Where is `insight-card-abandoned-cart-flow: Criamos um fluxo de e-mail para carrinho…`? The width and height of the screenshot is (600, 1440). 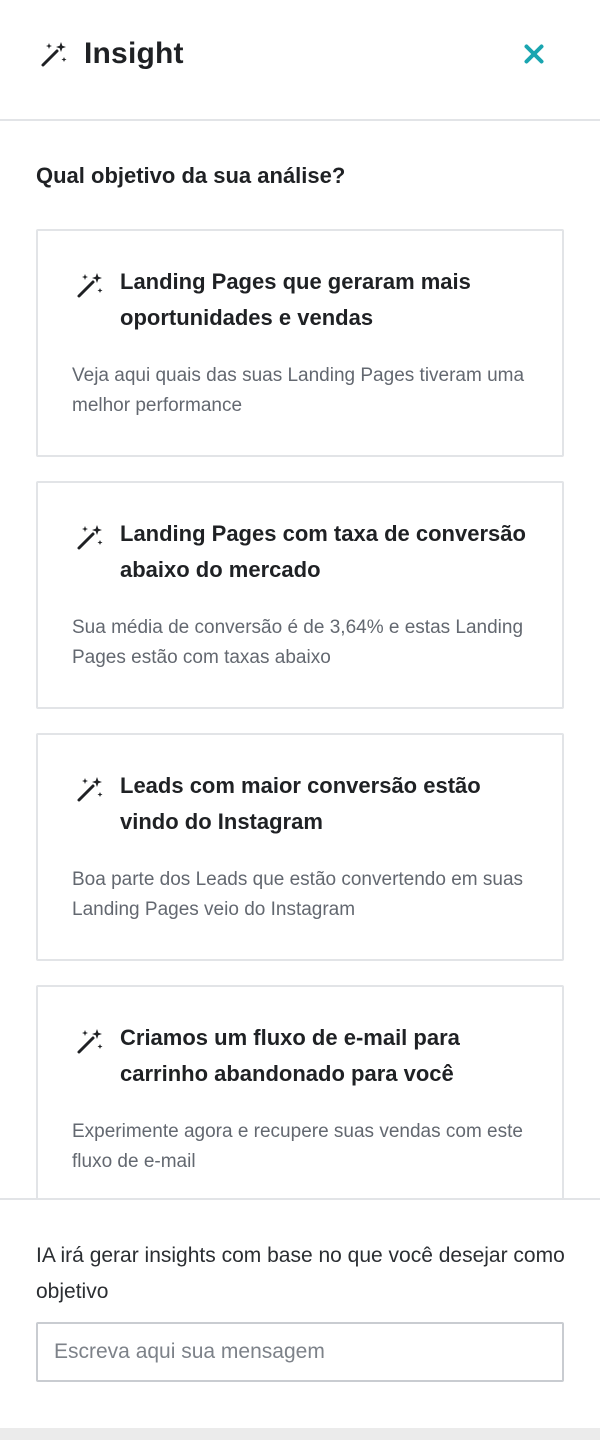 insight-card-abandoned-cart-flow: Criamos um fluxo de e-mail para carrinho… is located at coordinates (300, 1091).